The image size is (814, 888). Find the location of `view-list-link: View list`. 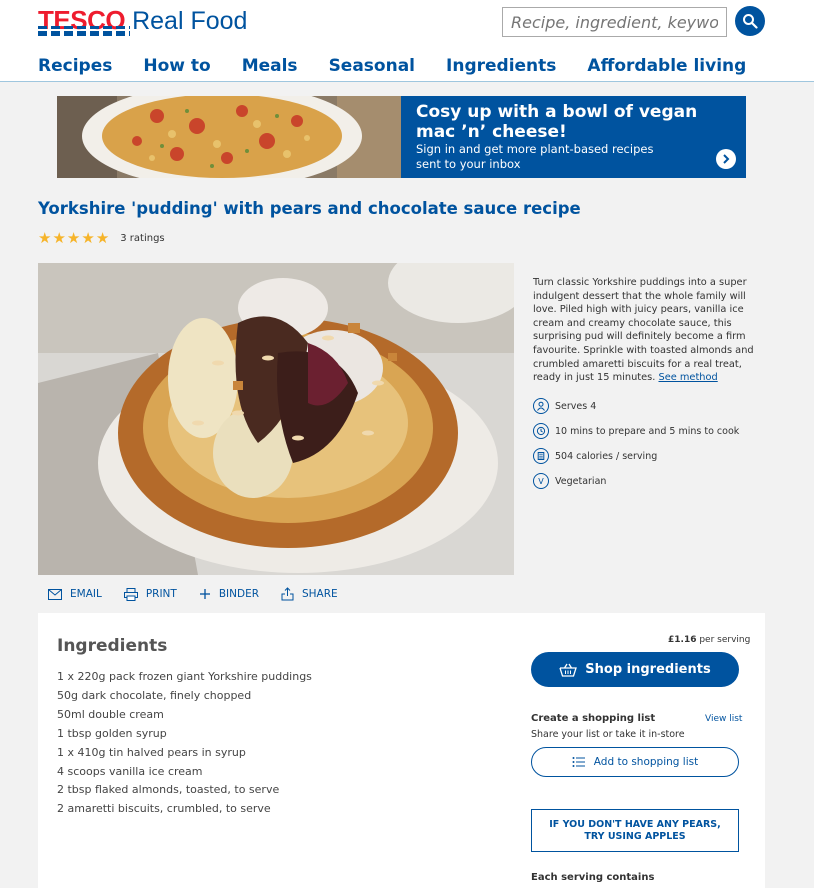

view-list-link: View list is located at coordinates (723, 719).